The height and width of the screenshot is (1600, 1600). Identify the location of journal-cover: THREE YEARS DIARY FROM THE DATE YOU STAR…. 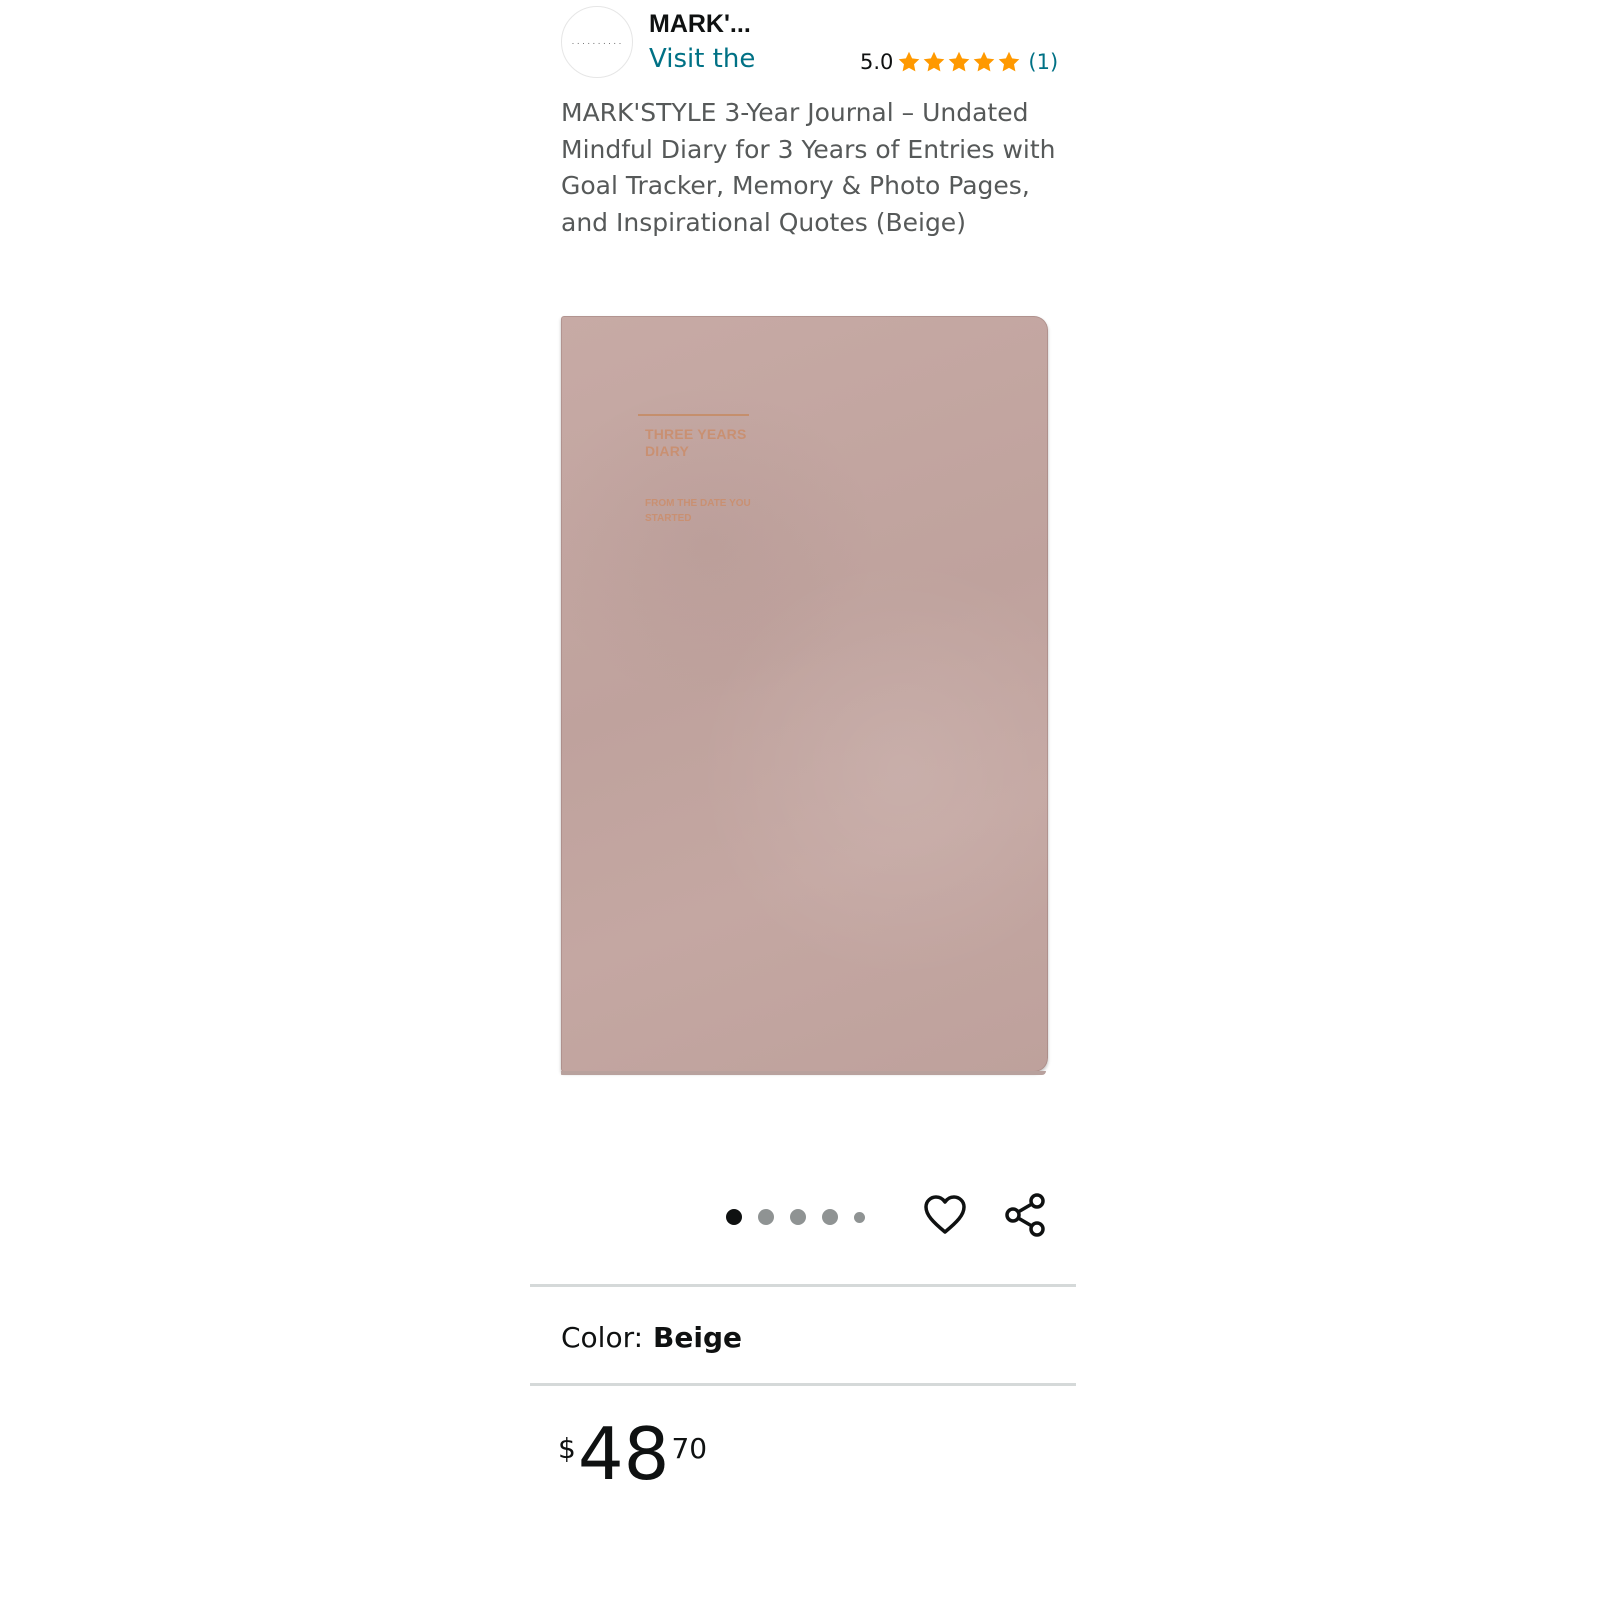
(804, 694).